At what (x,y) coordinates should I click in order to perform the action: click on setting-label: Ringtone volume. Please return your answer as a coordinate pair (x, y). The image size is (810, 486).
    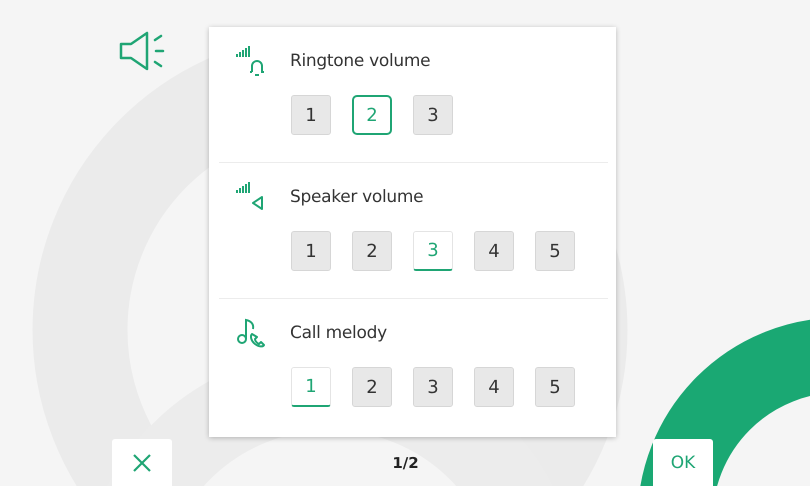
    Looking at the image, I should click on (360, 61).